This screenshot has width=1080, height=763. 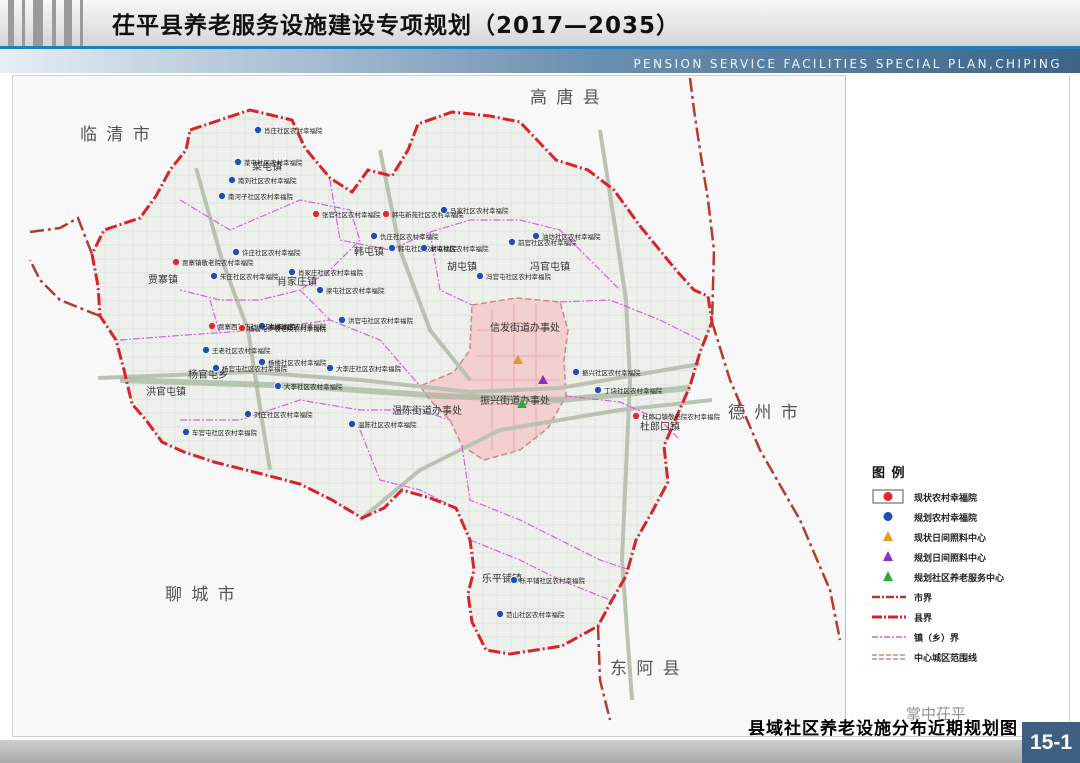 I want to click on neighbor-donge: 东 阿 县, so click(x=646, y=669).